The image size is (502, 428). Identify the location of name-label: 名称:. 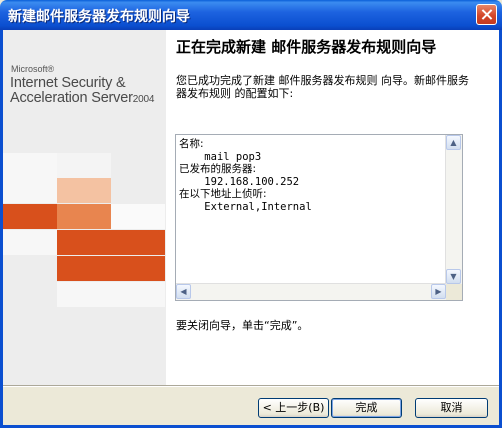
(191, 144).